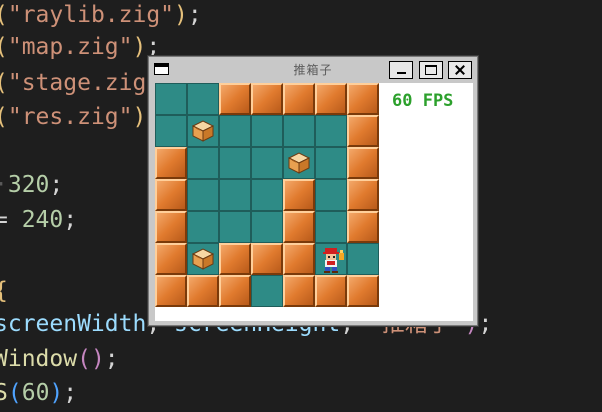 Image resolution: width=602 pixels, height=412 pixels. I want to click on code-token: "res.zig", so click(70, 117).